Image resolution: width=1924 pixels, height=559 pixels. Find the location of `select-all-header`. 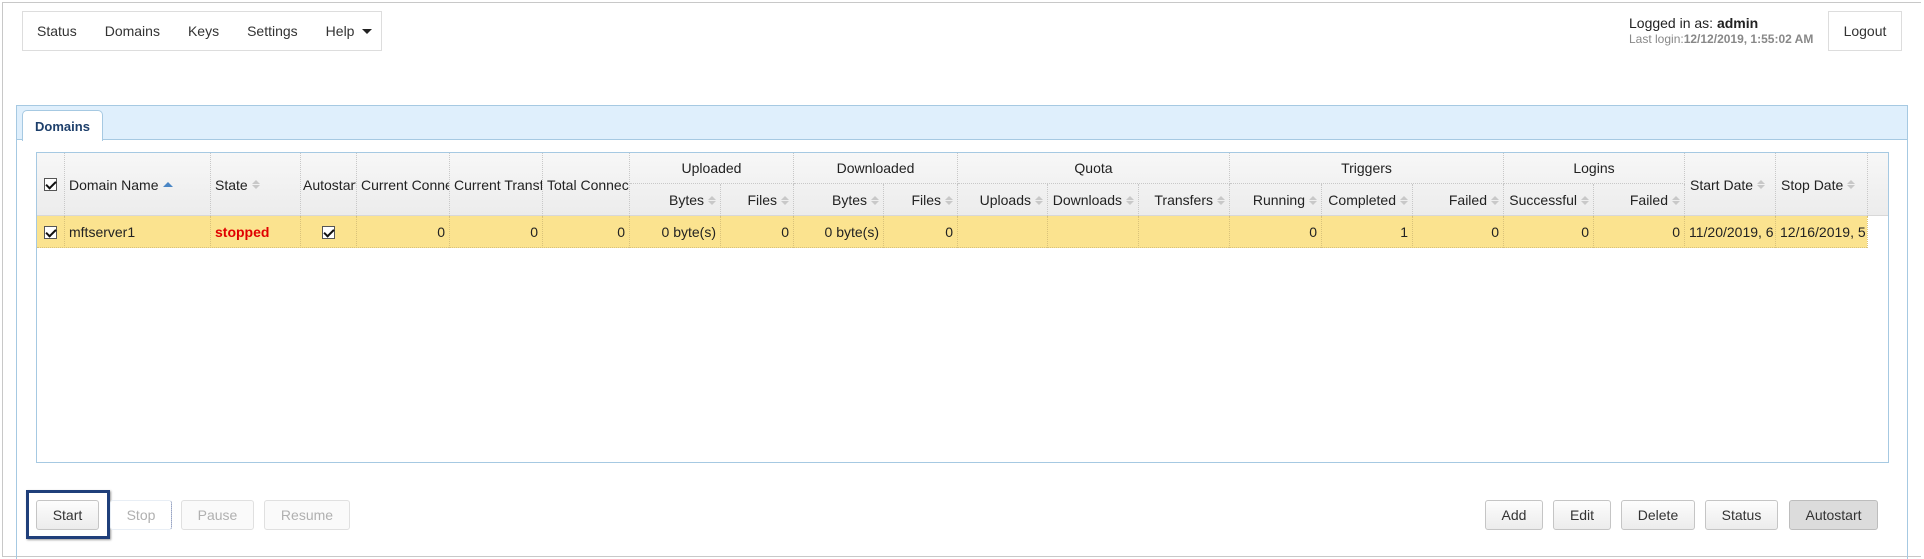

select-all-header is located at coordinates (51, 184).